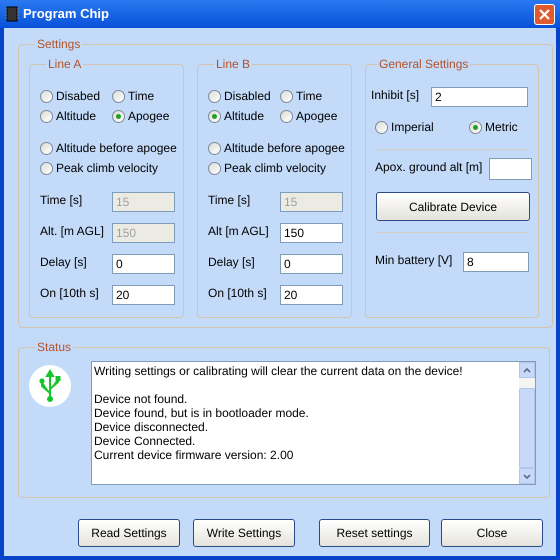 Image resolution: width=560 pixels, height=560 pixels. I want to click on radio-label: Disabed, so click(78, 96).